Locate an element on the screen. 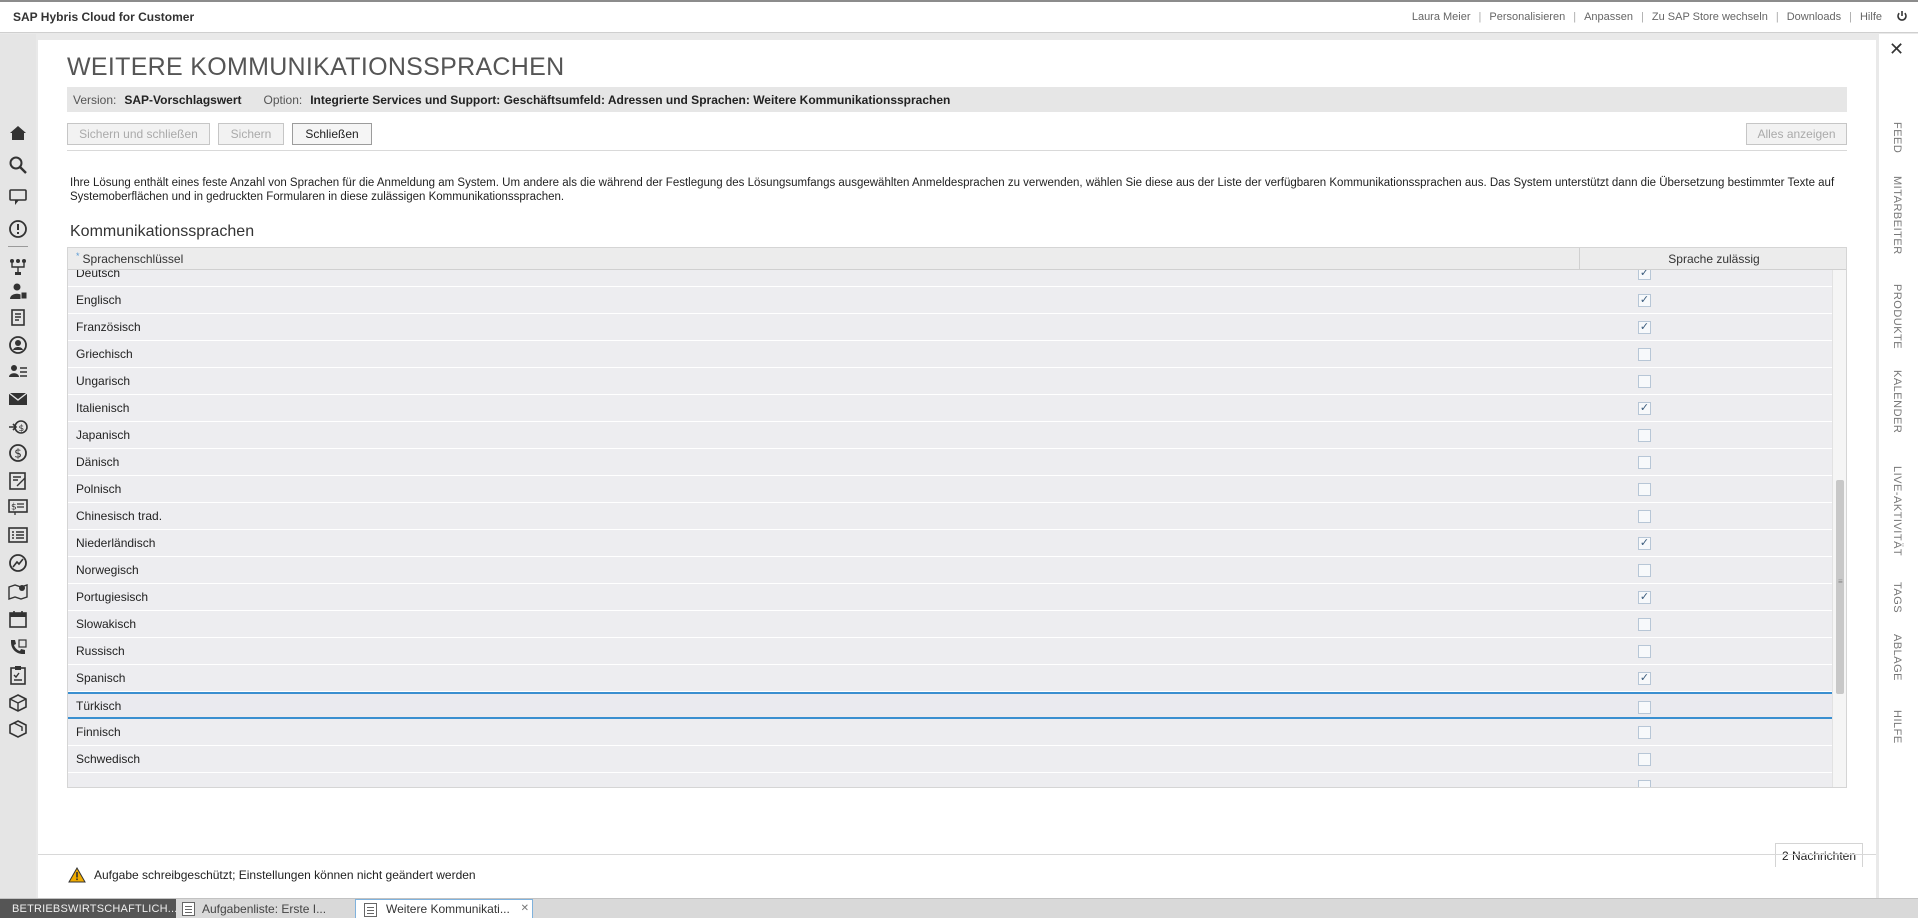  table-row: Englisch ✓ is located at coordinates (950, 300).